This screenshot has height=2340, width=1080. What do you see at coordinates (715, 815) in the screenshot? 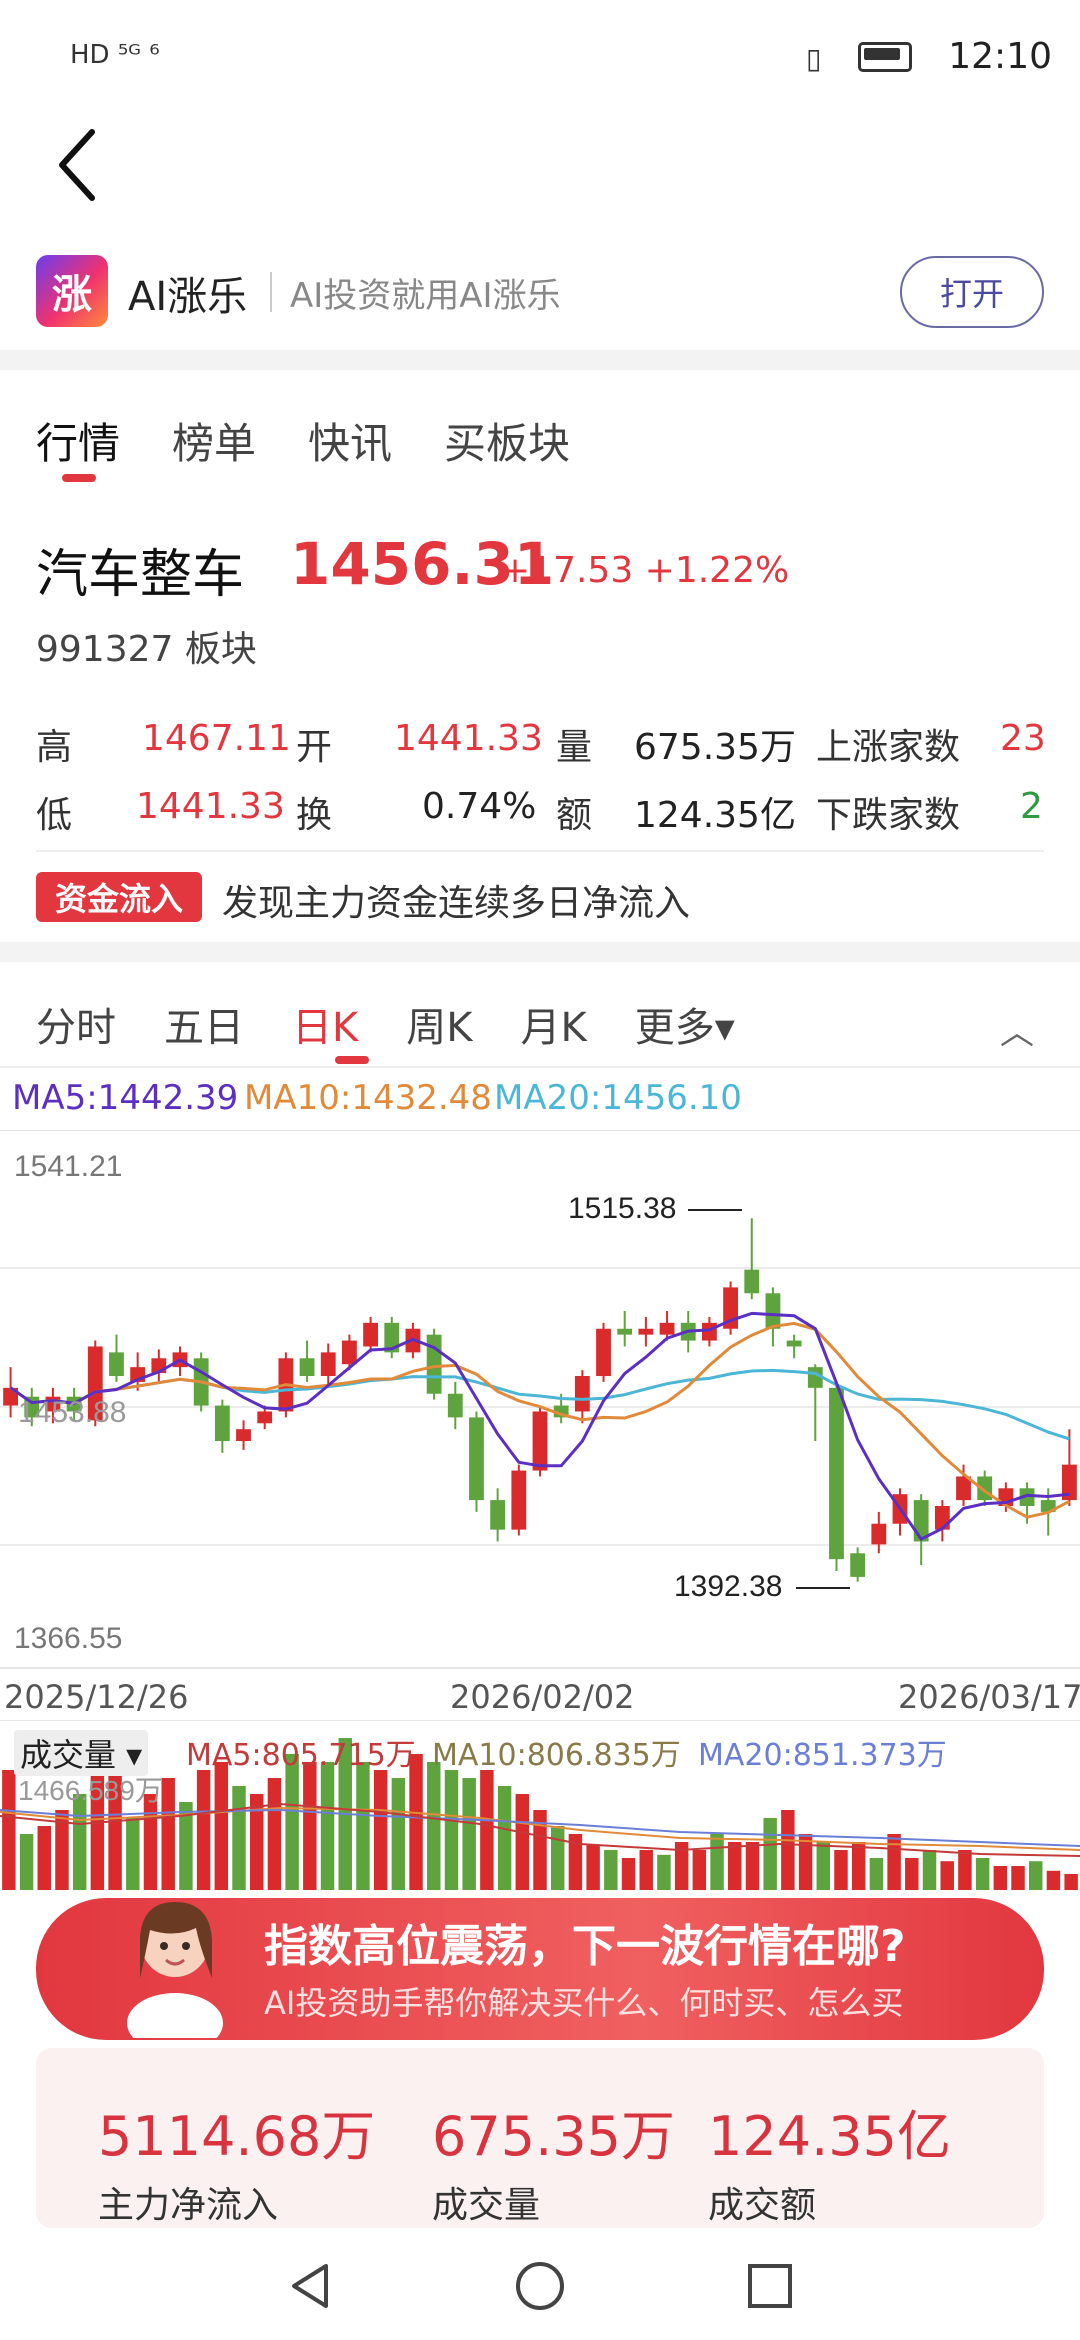
I see `amount-value: 124.35亿` at bounding box center [715, 815].